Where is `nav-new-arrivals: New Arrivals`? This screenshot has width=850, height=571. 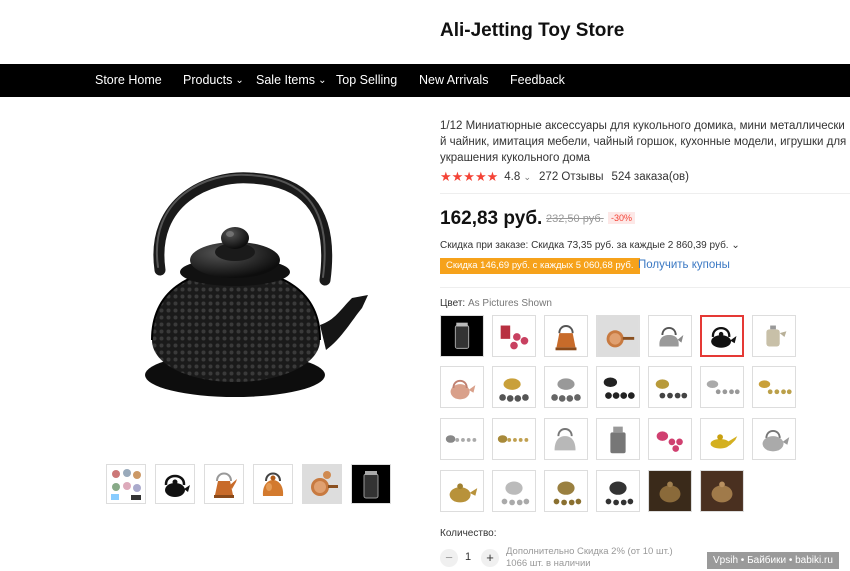 nav-new-arrivals: New Arrivals is located at coordinates (453, 80).